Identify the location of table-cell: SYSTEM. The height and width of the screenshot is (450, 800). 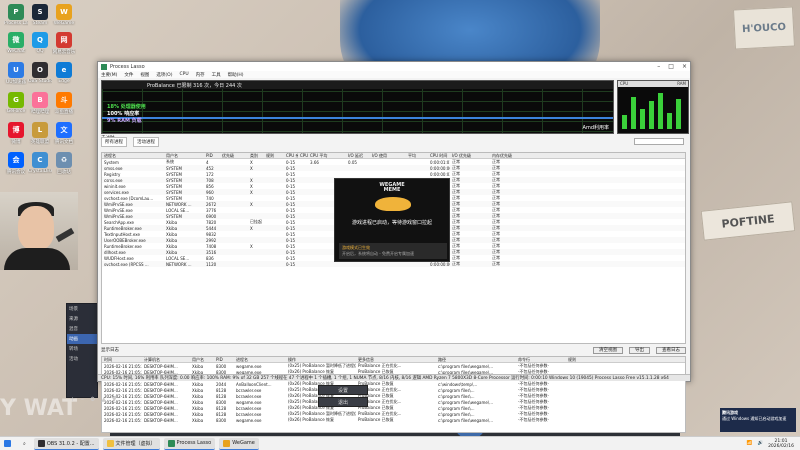
(174, 192).